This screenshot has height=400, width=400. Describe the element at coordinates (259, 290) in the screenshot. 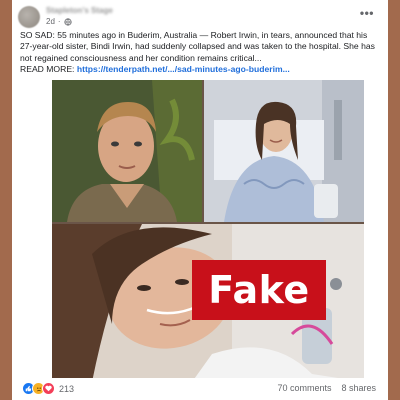

I see `fake-label: Fake` at that location.